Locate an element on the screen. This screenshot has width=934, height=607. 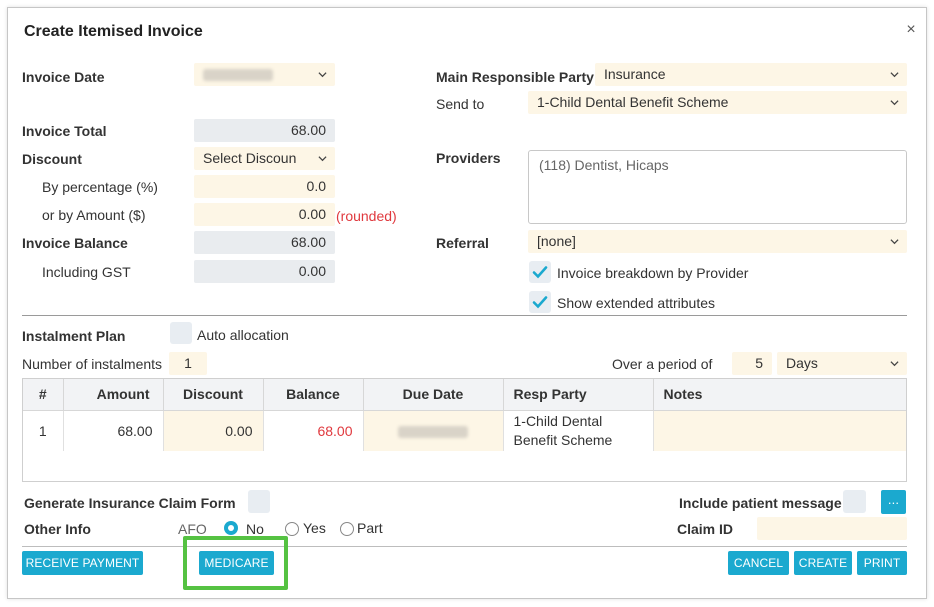
discount-select-value: Select Discoun is located at coordinates (250, 158).